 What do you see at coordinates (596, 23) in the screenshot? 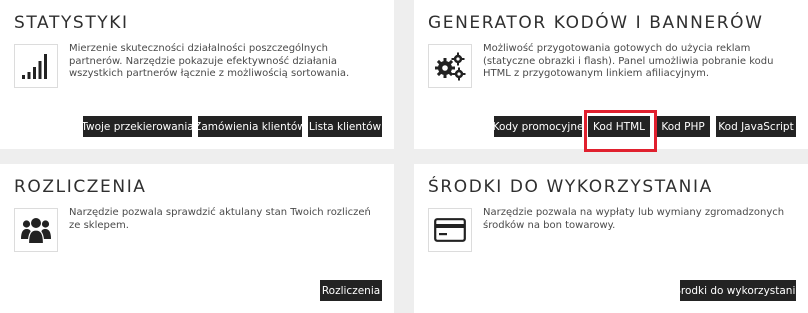
I see `card-title: GENERATOR KODÓW I BANNERÓW` at bounding box center [596, 23].